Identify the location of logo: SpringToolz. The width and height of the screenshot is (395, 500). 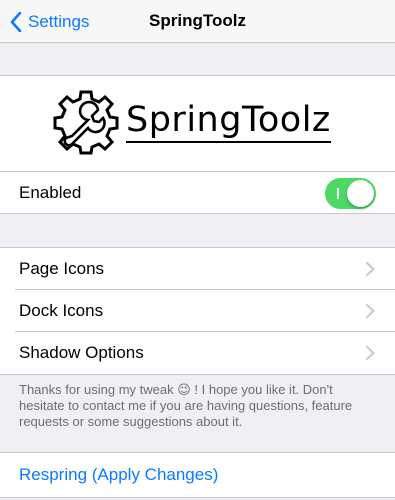
(191, 122).